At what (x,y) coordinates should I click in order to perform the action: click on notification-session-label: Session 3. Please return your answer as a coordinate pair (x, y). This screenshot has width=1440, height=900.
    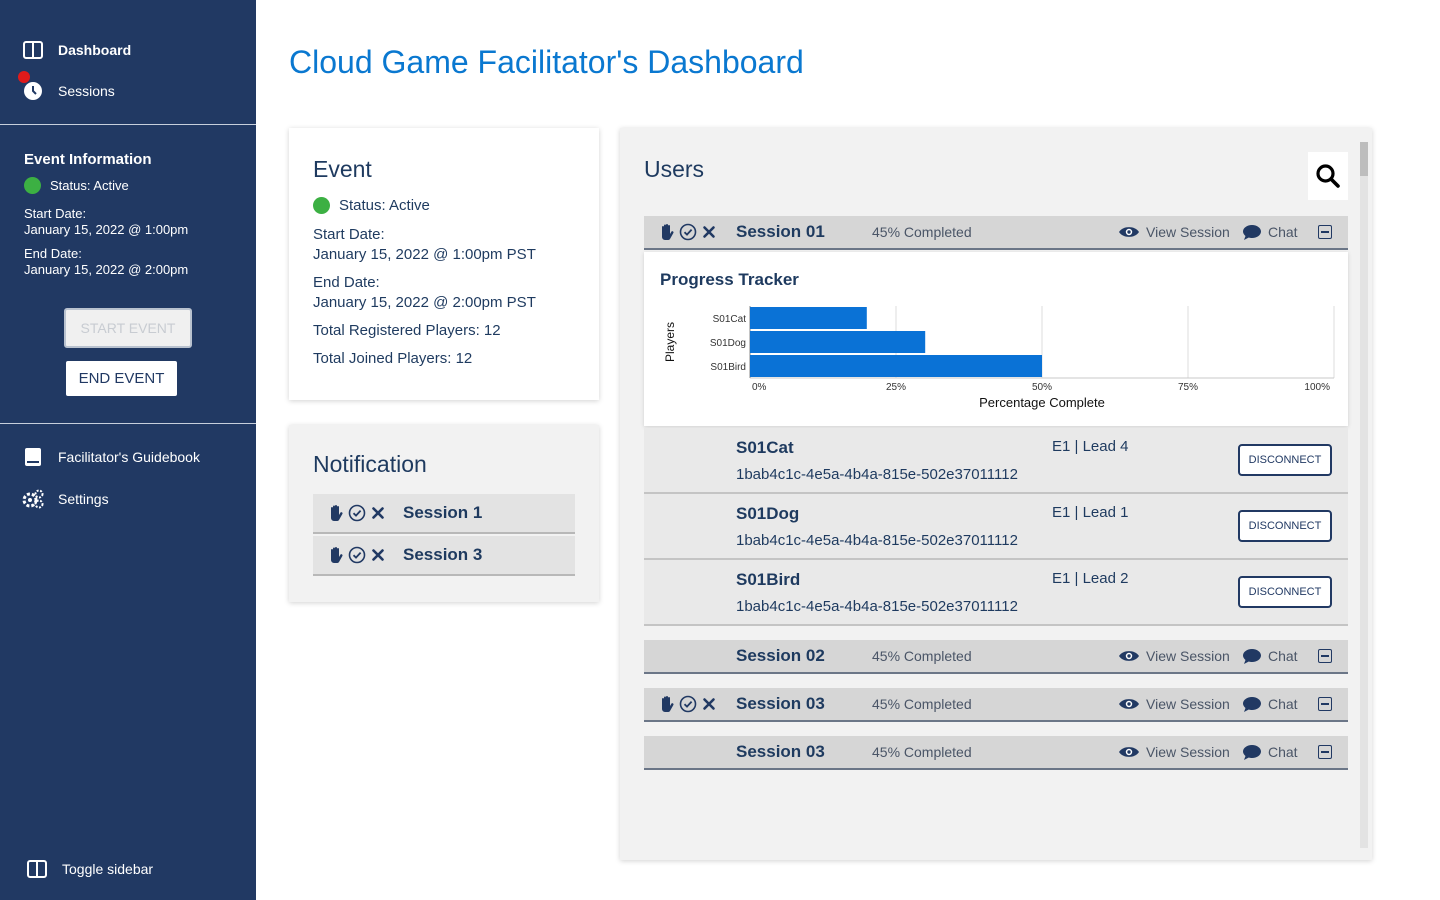
    Looking at the image, I should click on (443, 554).